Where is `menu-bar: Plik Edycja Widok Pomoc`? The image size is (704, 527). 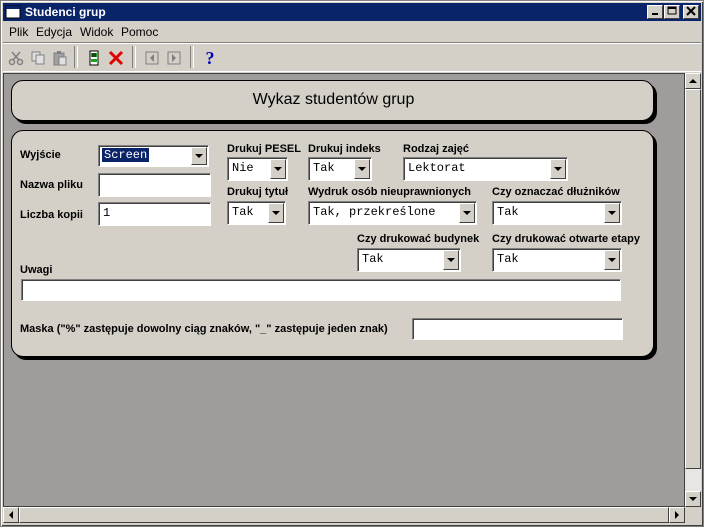 menu-bar: Plik Edycja Widok Pomoc is located at coordinates (352, 31).